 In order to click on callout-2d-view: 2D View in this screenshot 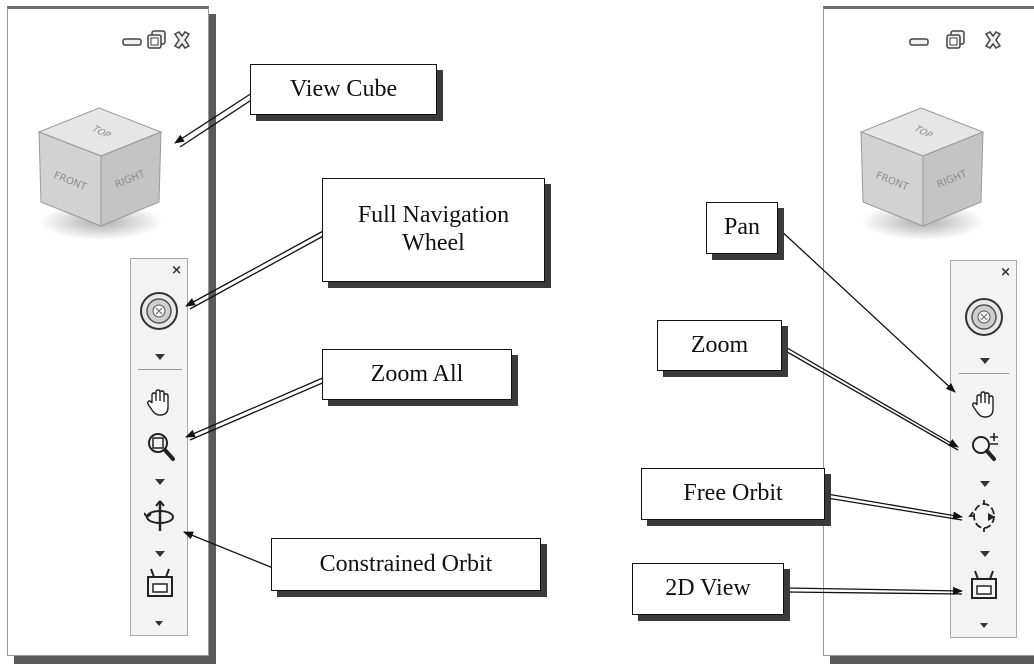, I will do `click(708, 589)`.